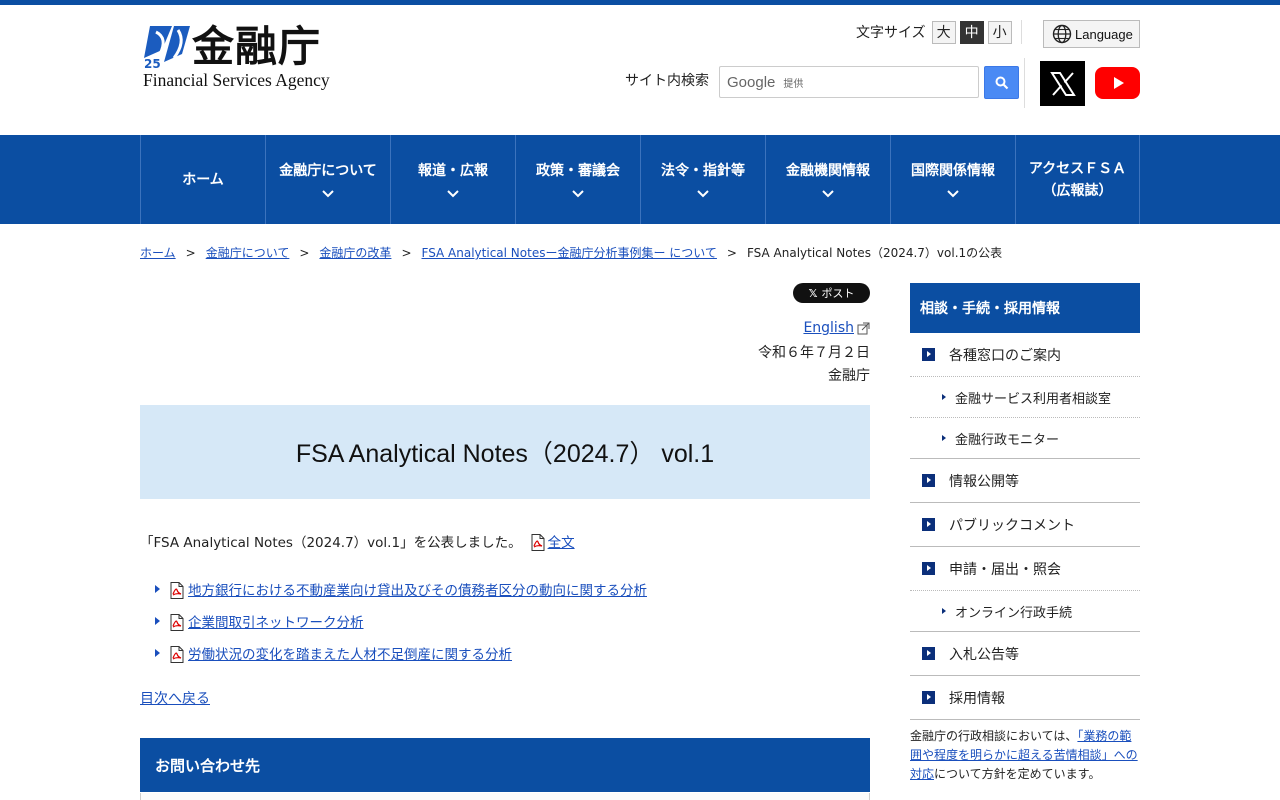 This screenshot has height=800, width=1280. What do you see at coordinates (1091, 34) in the screenshot?
I see `language-button: Language` at bounding box center [1091, 34].